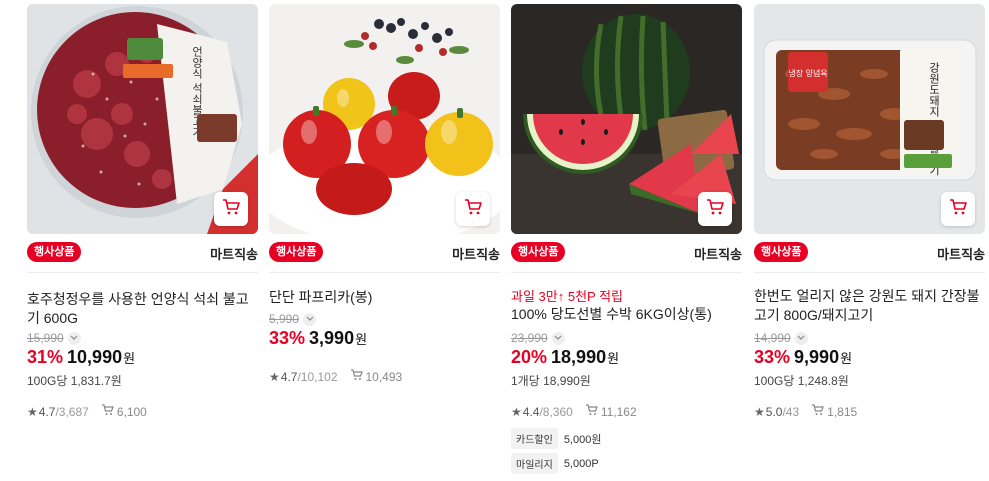 The width and height of the screenshot is (989, 481). I want to click on sale-price: 18,990, so click(579, 357).